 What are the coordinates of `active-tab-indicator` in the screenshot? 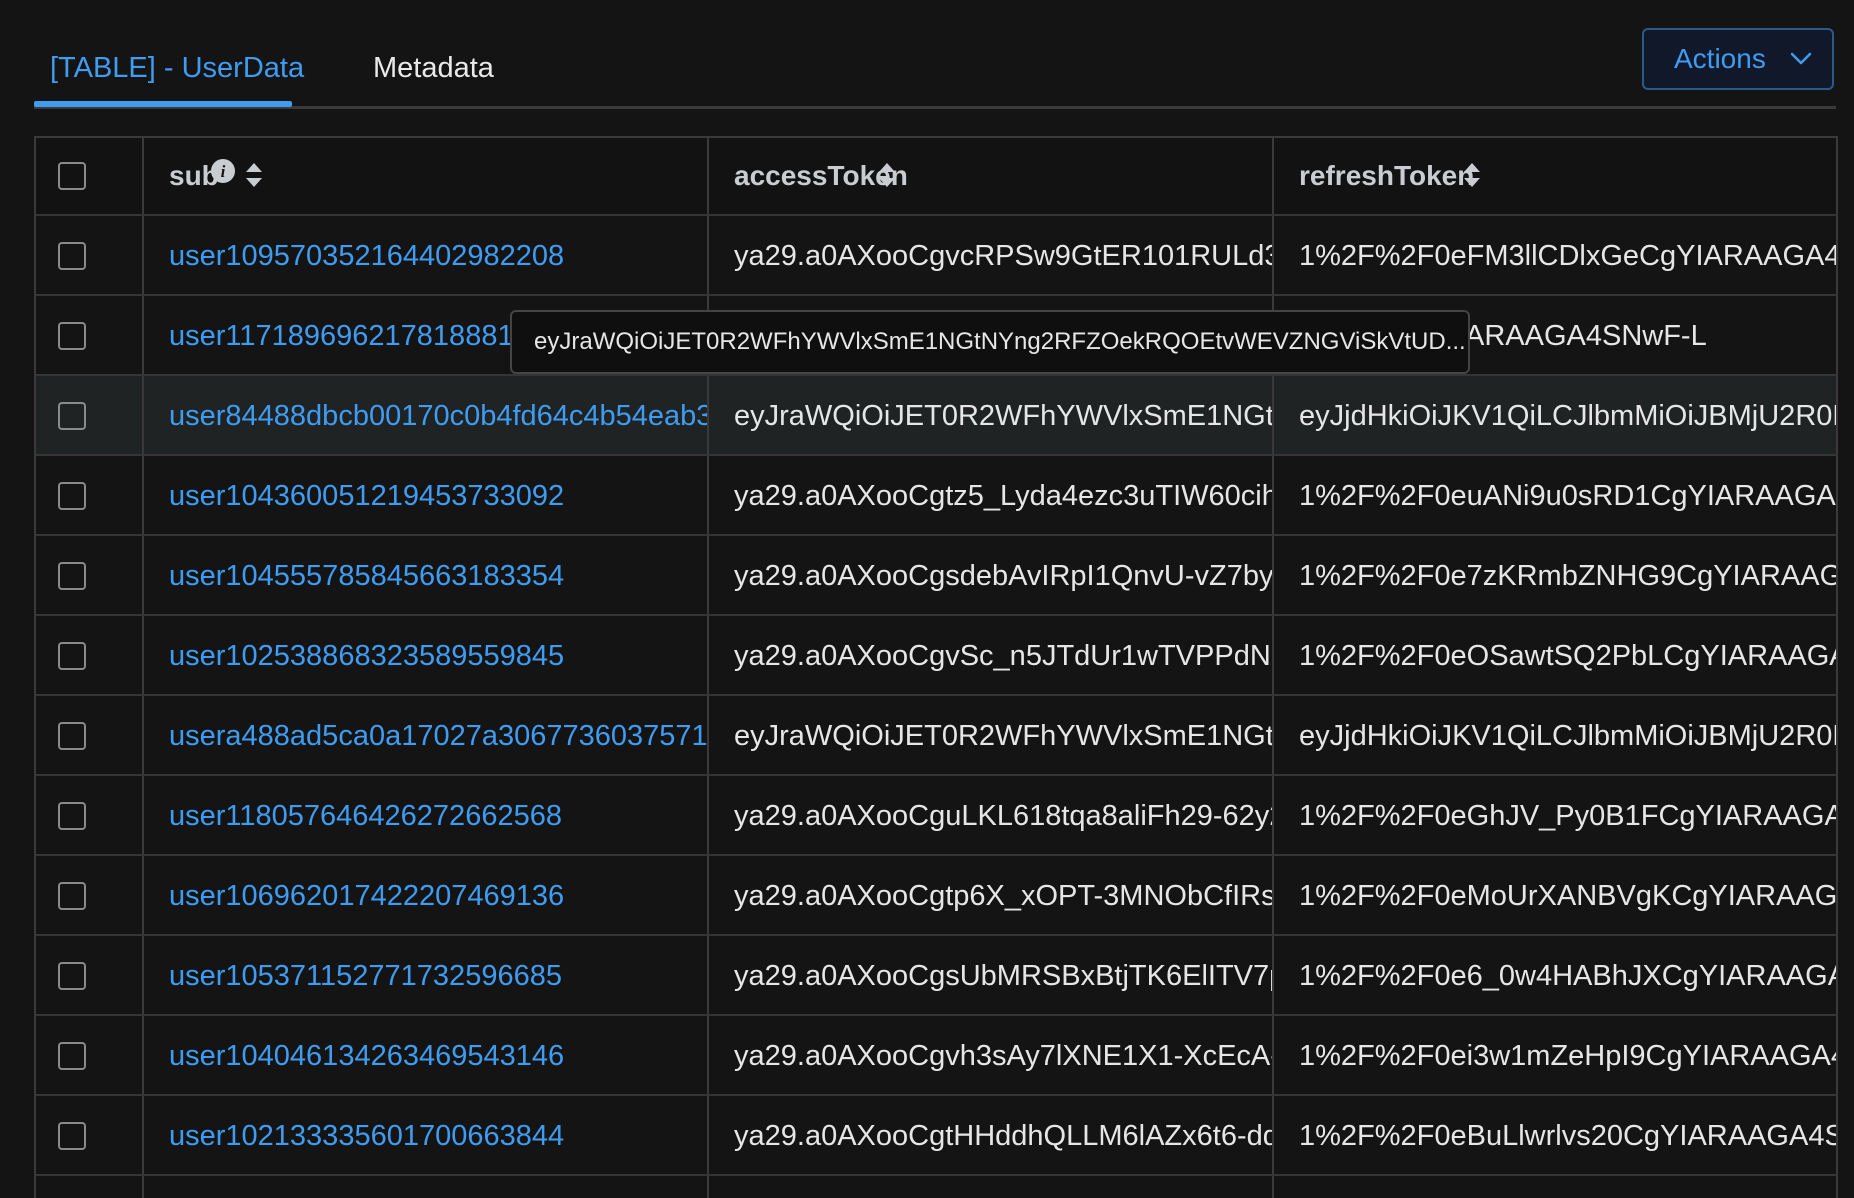 It's located at (163, 104).